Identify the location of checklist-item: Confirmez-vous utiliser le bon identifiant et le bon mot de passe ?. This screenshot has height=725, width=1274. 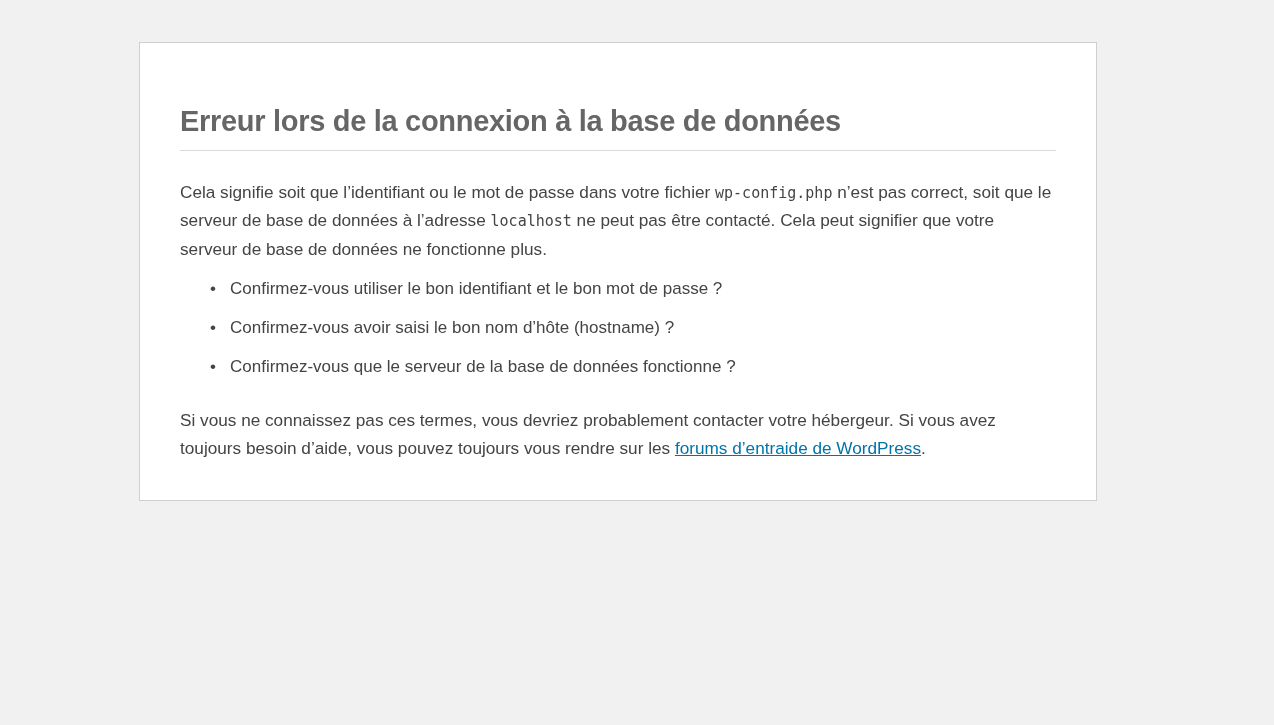
(476, 289).